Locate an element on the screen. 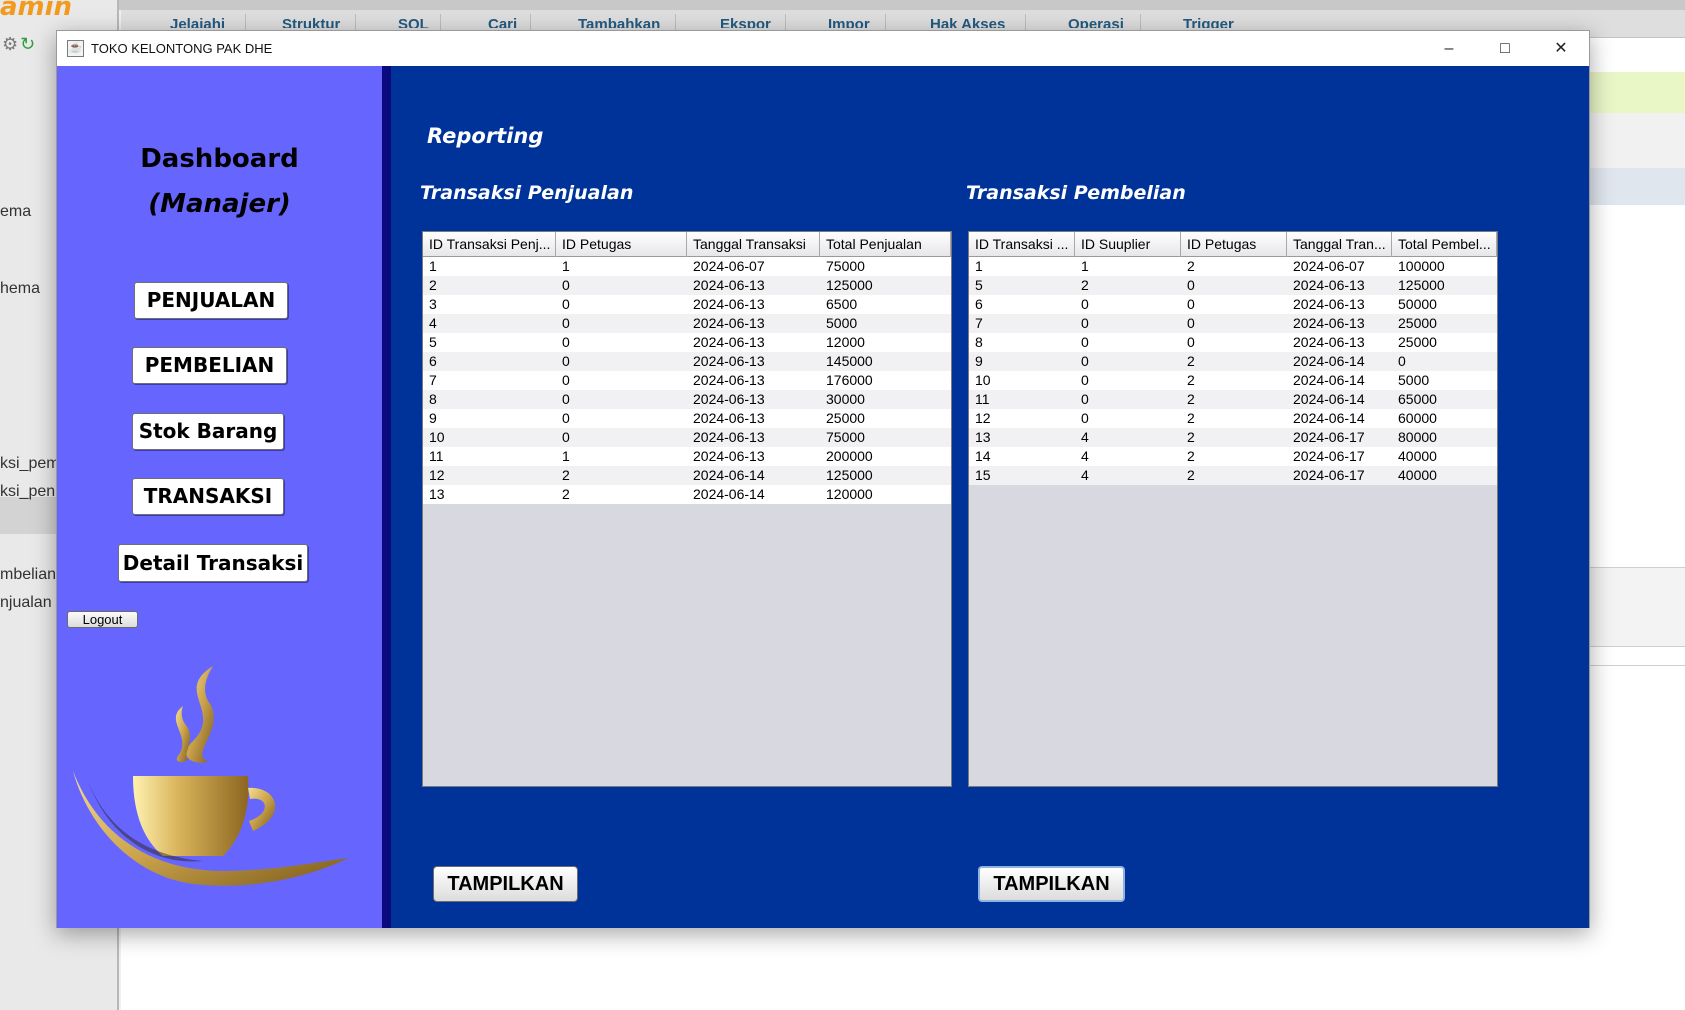 The image size is (1685, 1010). logout-button: Logout is located at coordinates (102, 619).